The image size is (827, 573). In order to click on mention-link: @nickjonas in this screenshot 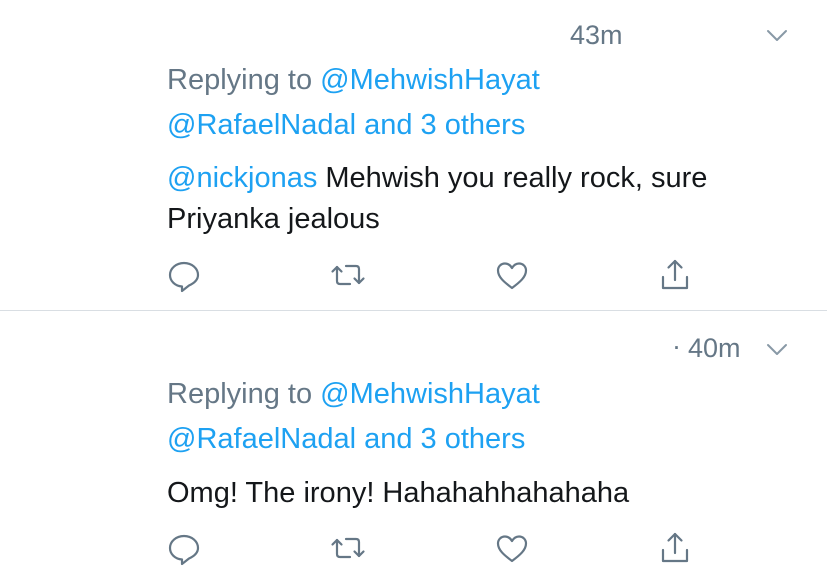, I will do `click(242, 178)`.